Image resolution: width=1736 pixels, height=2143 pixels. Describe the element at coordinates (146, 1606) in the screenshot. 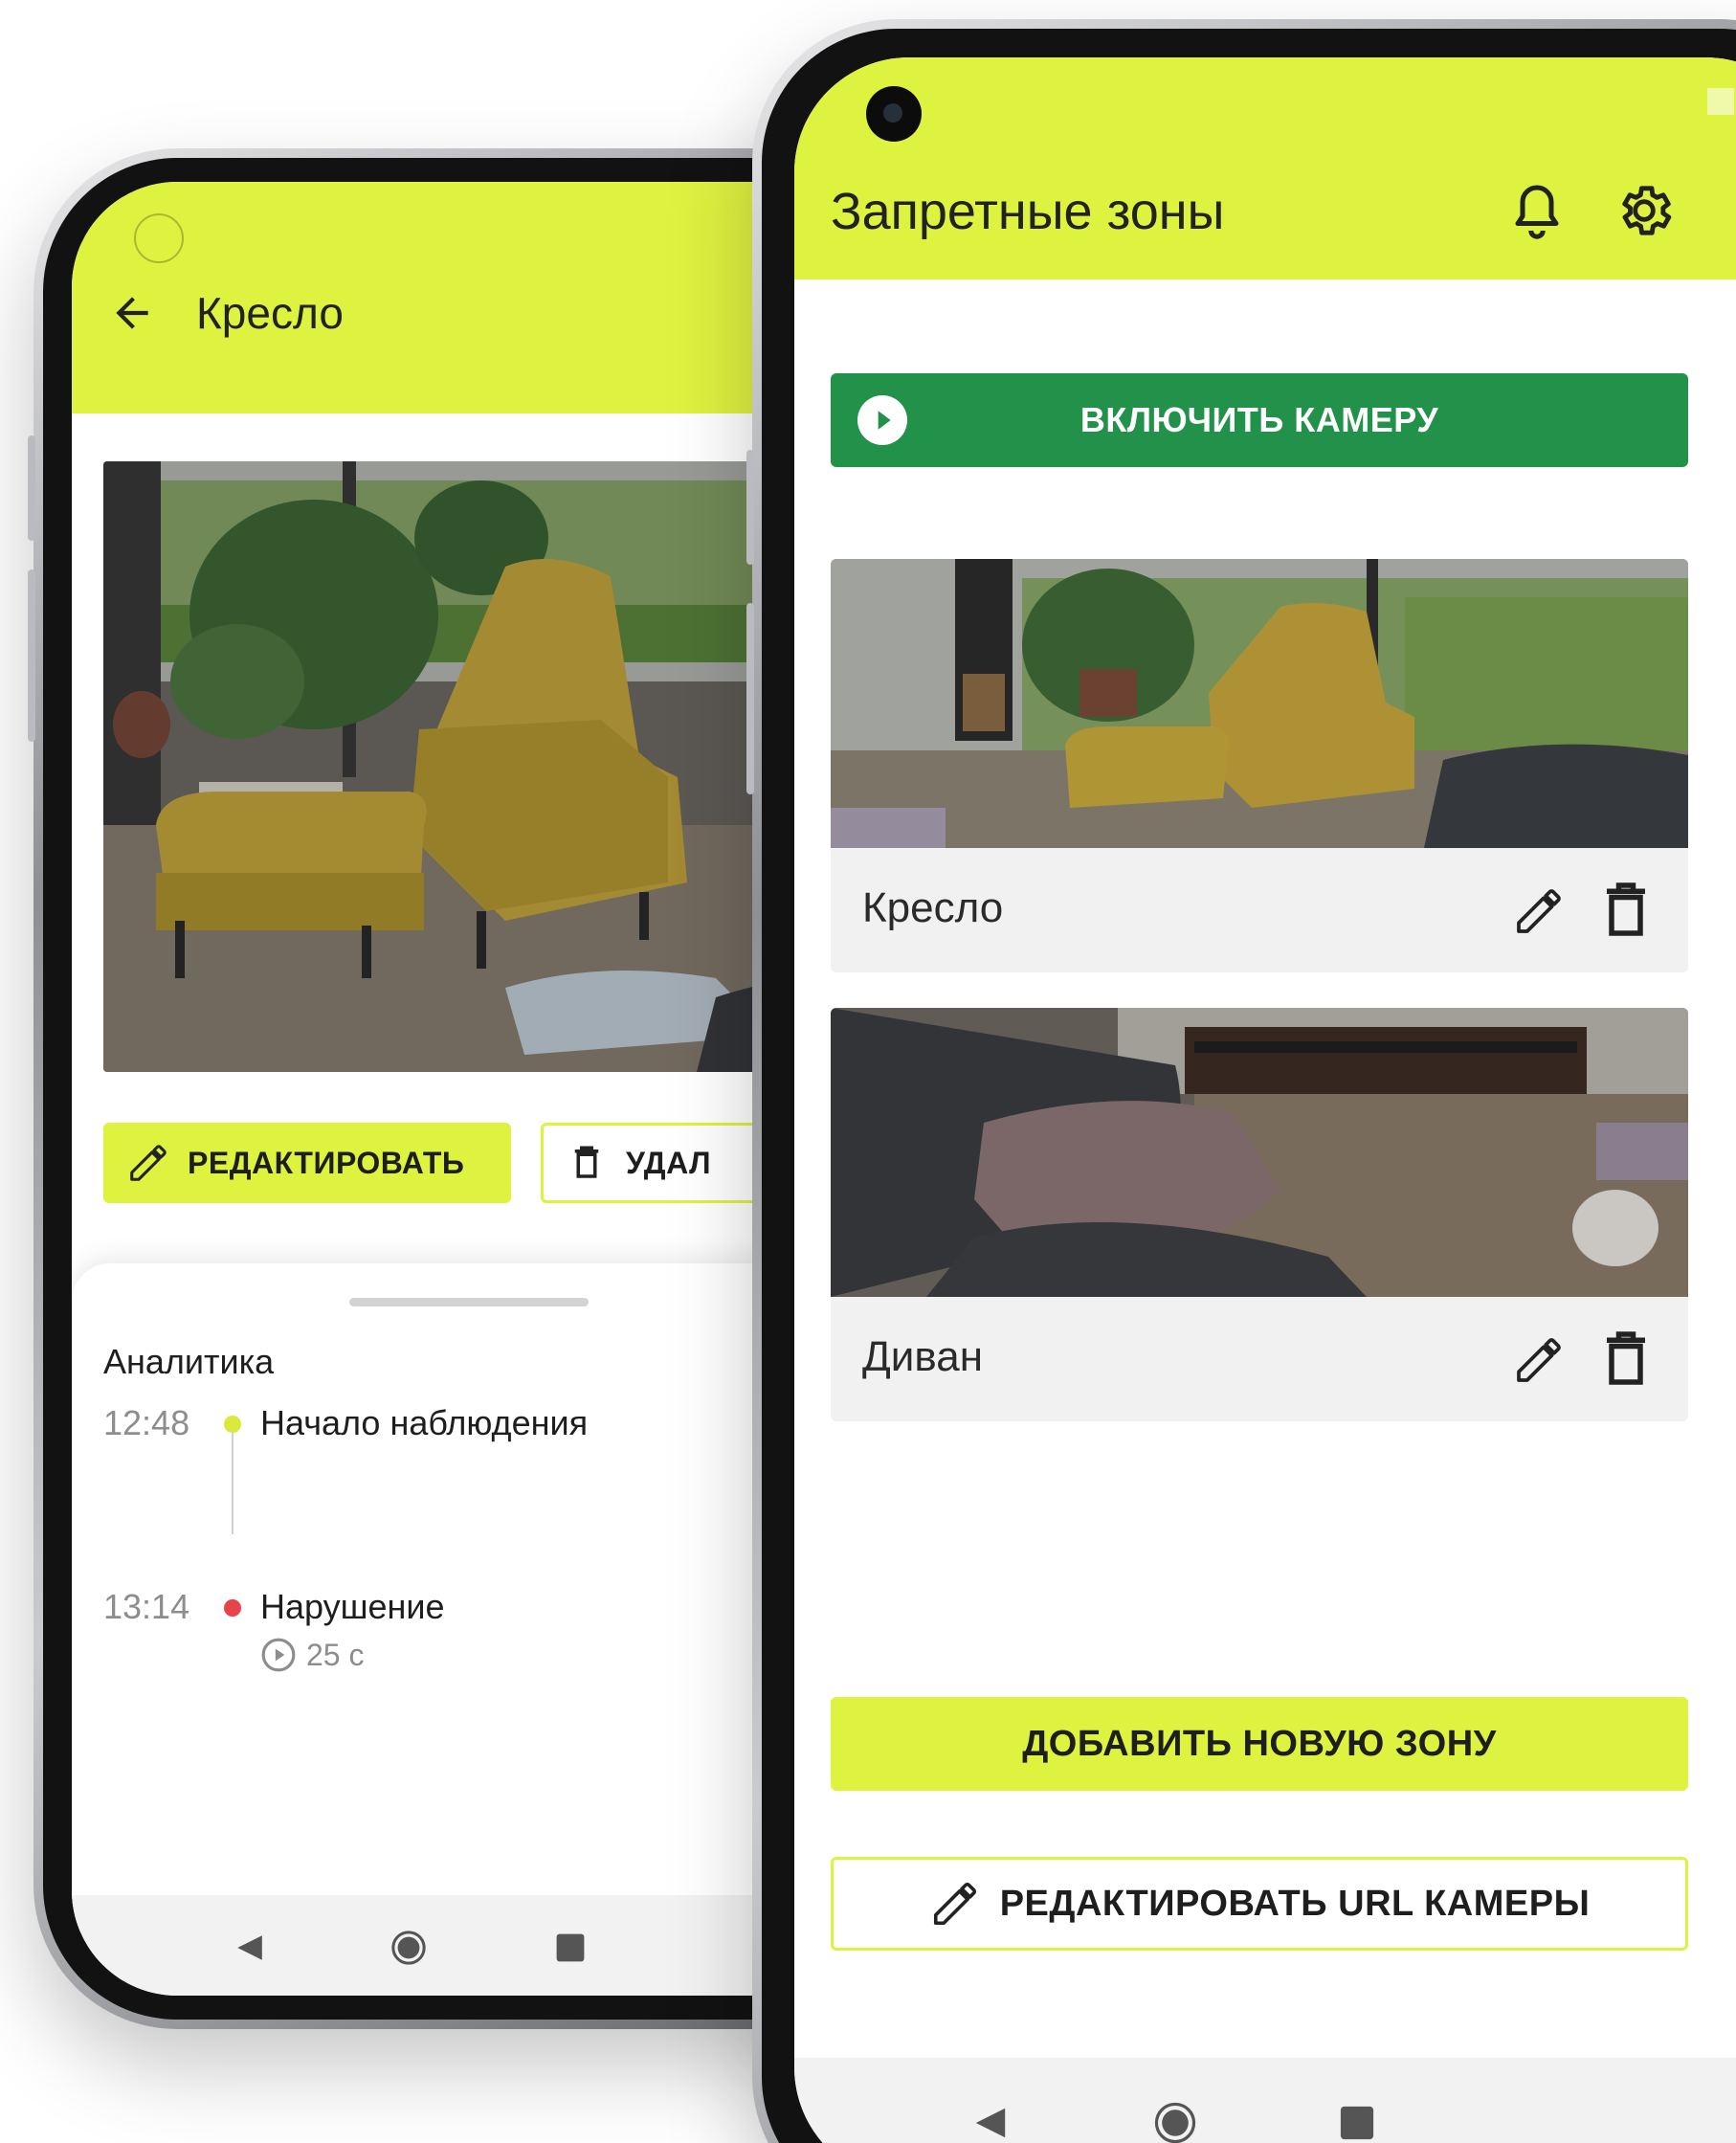

I see `event-time: 13:14` at that location.